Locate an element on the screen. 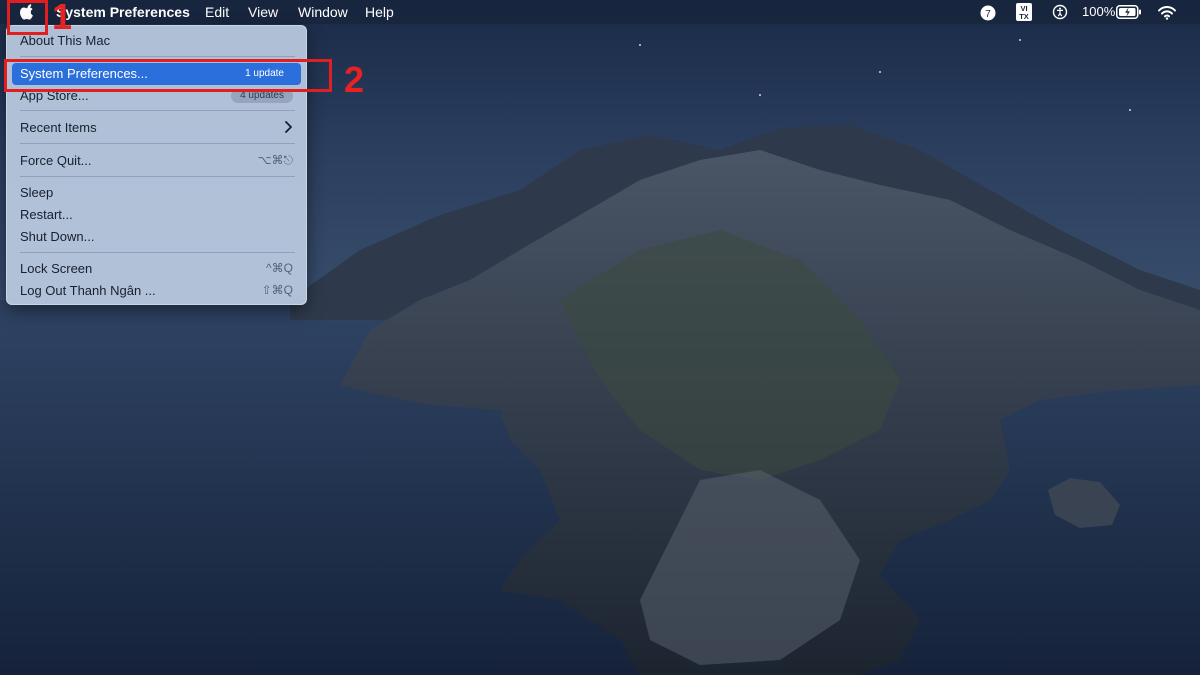 The height and width of the screenshot is (675, 1200). shortcut-label: ⇧⌘Q is located at coordinates (277, 290).